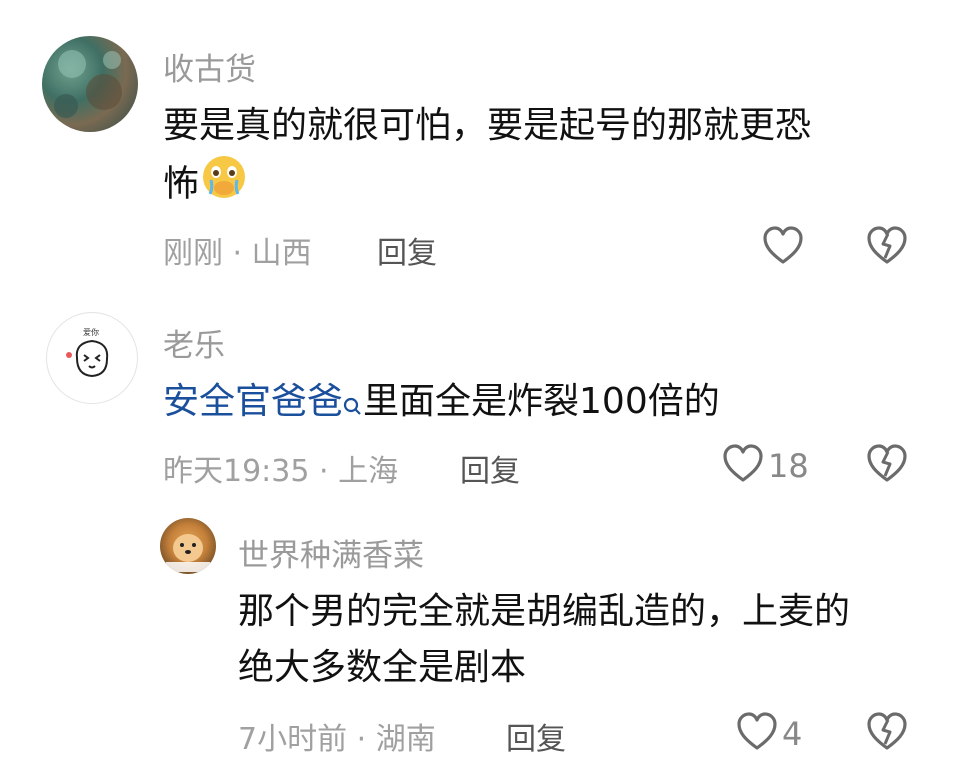 The height and width of the screenshot is (783, 960). I want to click on comment-text-line: 要是真的就很可怕，要是起号的那就更恐, so click(487, 125).